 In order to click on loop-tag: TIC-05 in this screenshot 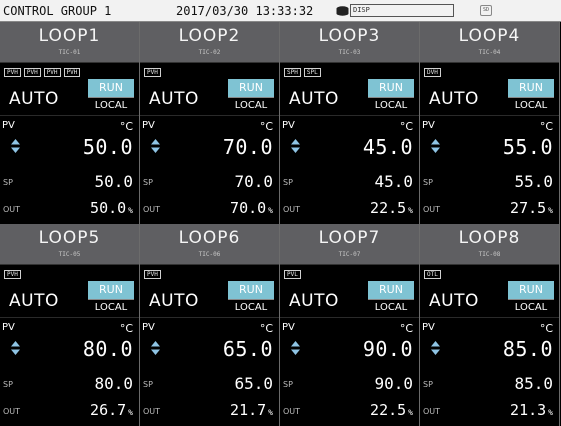, I will do `click(69, 254)`.